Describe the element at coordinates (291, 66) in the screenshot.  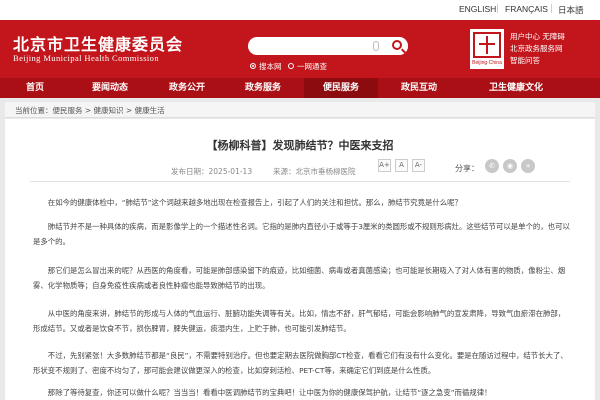
I see `scope-all-radio` at that location.